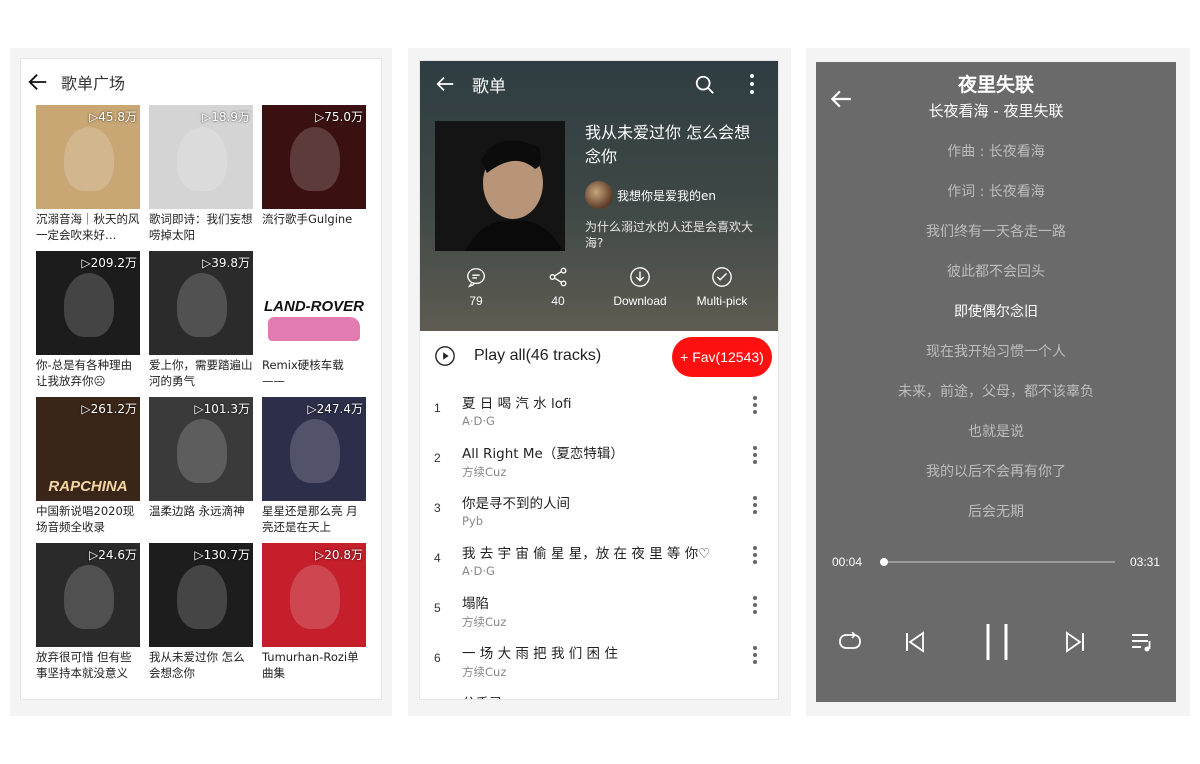 The height and width of the screenshot is (764, 1200). What do you see at coordinates (995, 85) in the screenshot?
I see `song-title: 夜里失联` at bounding box center [995, 85].